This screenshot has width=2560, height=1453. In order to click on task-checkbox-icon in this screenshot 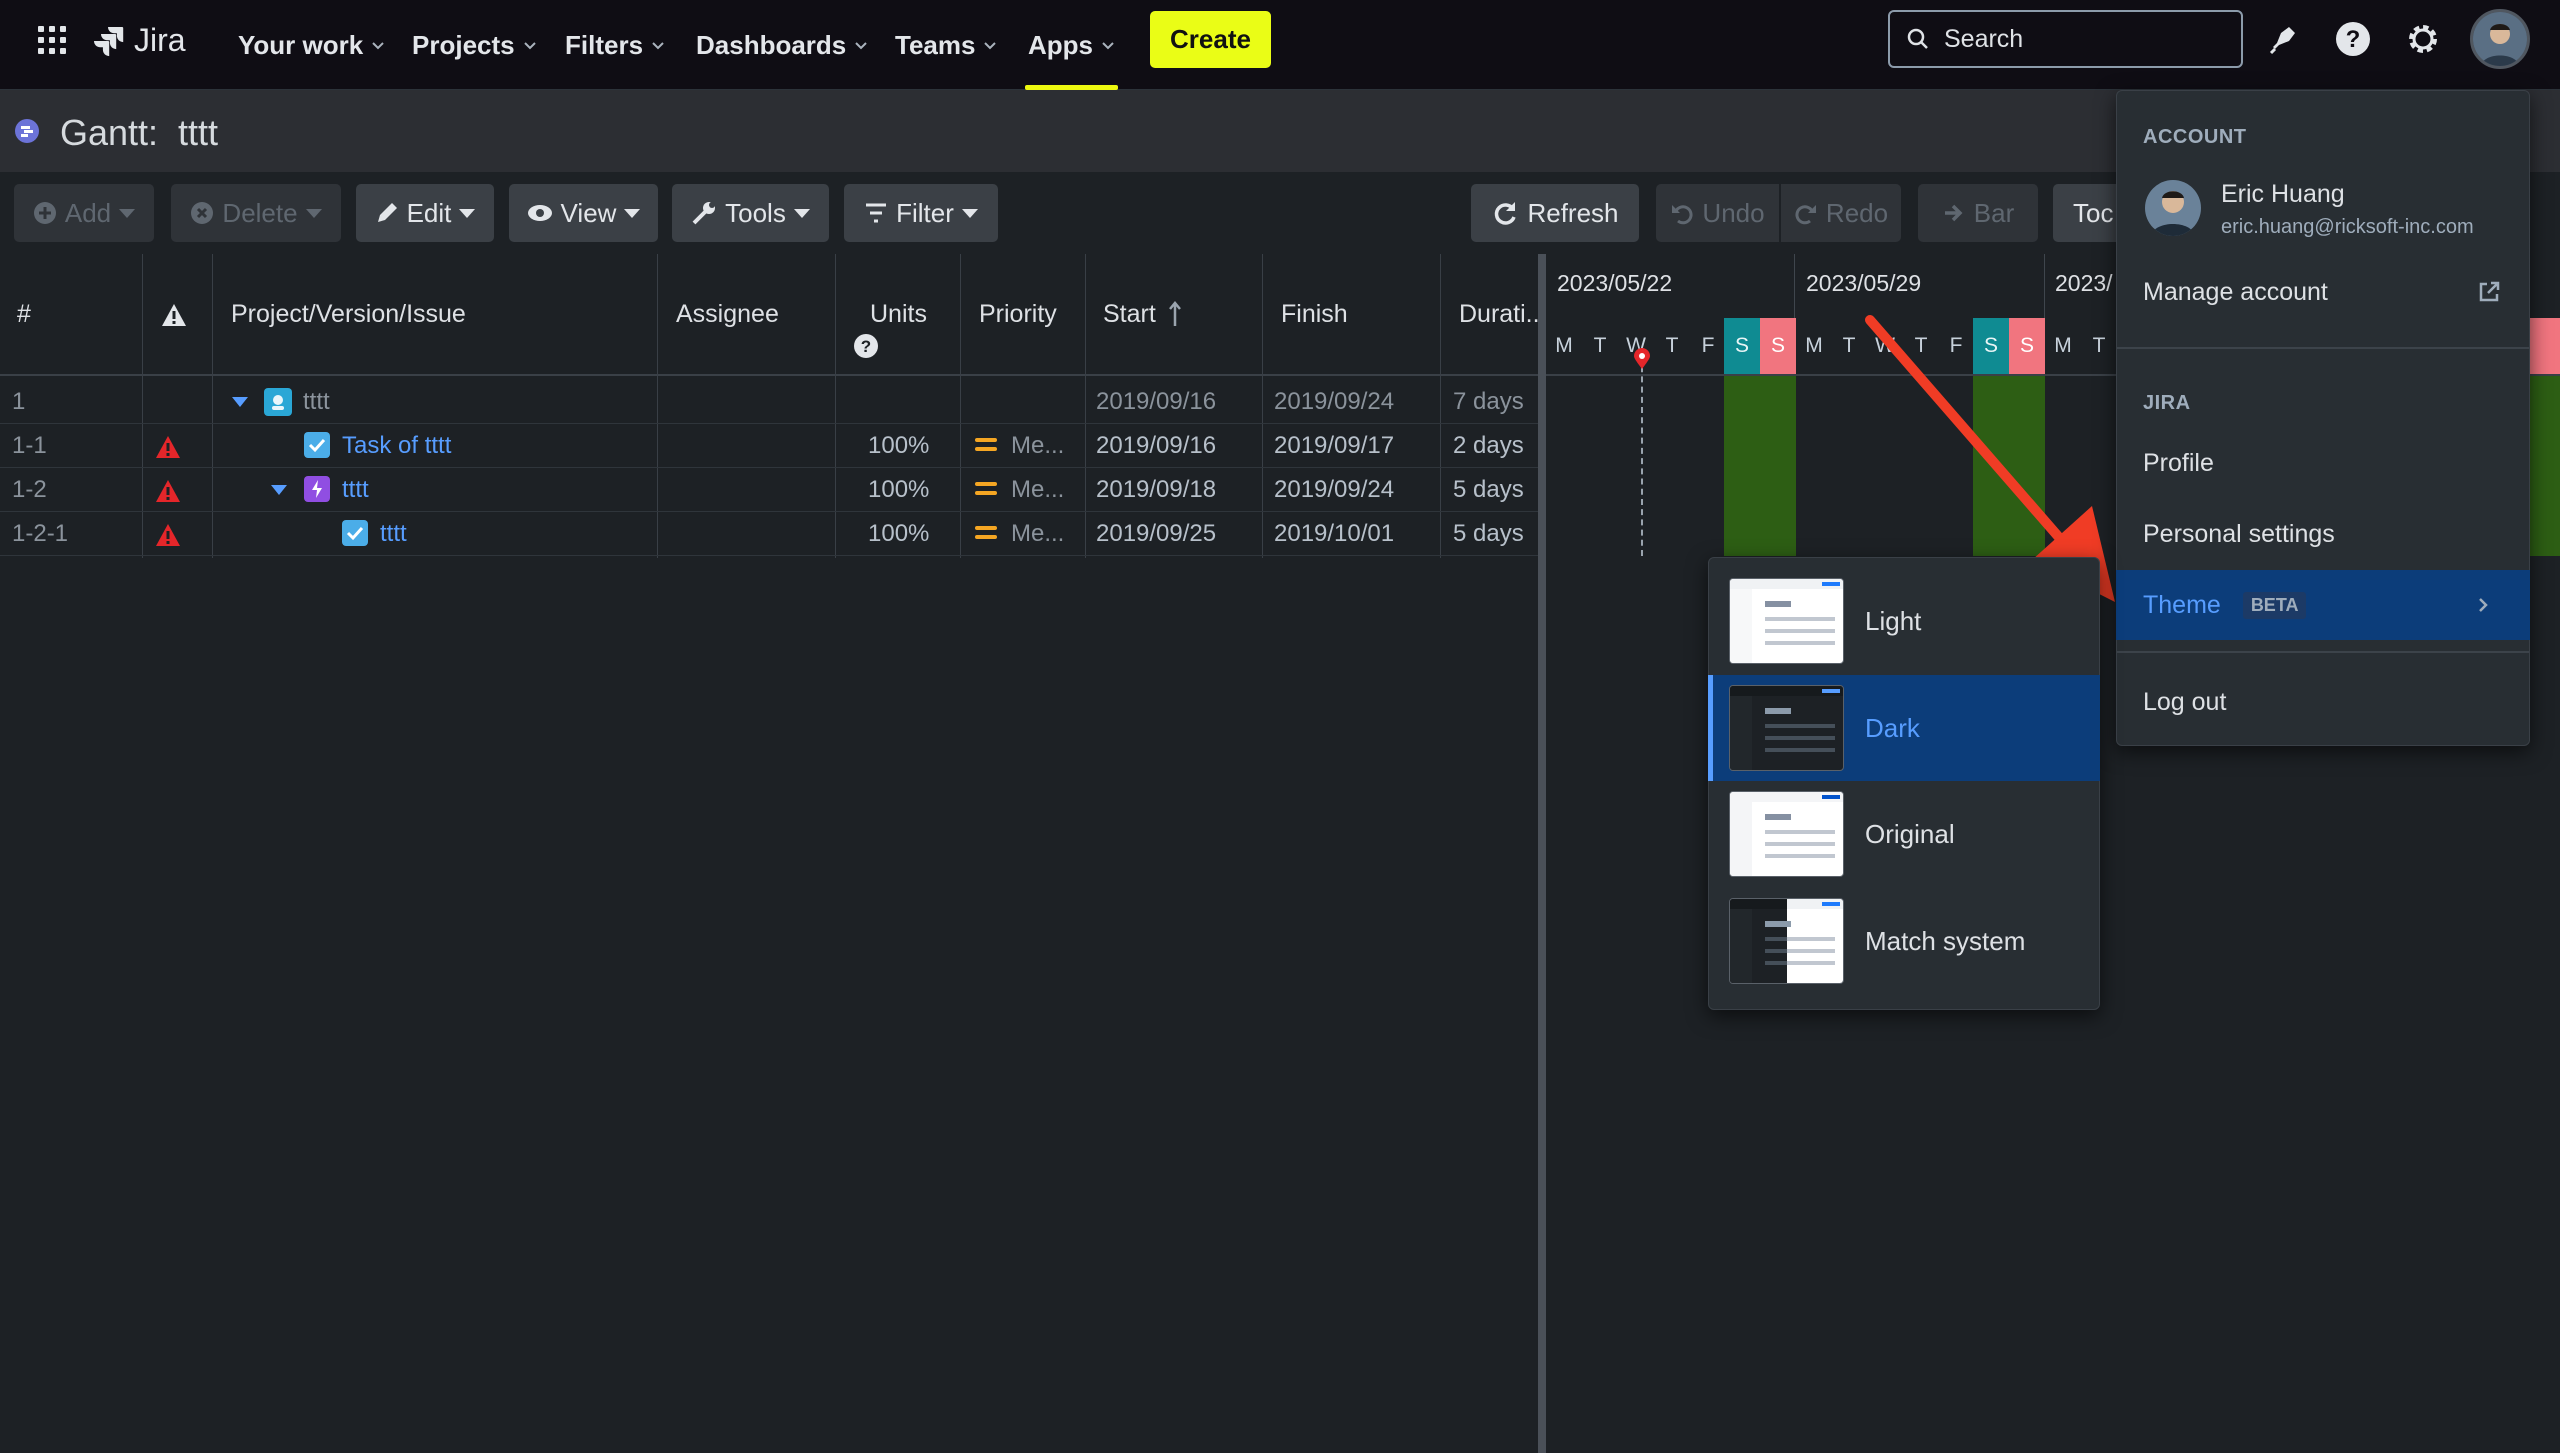, I will do `click(355, 533)`.